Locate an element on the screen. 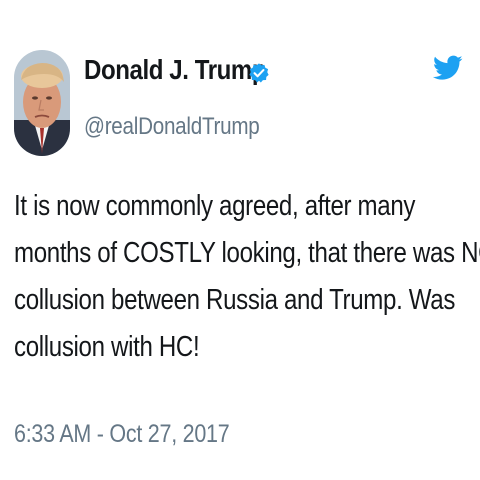  avatar-image is located at coordinates (42, 103).